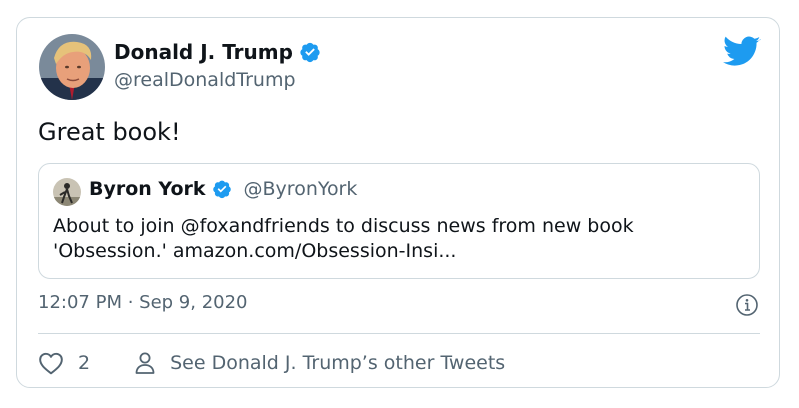 This screenshot has height=408, width=799. Describe the element at coordinates (747, 305) in the screenshot. I see `info-icon` at that location.